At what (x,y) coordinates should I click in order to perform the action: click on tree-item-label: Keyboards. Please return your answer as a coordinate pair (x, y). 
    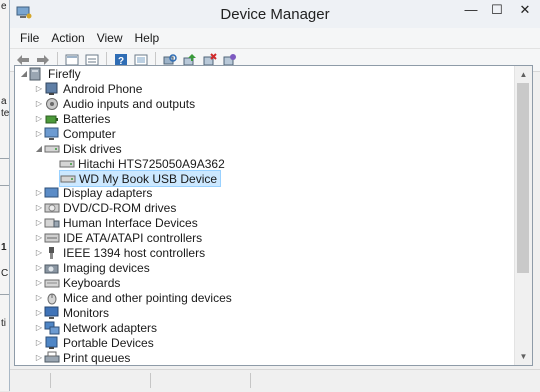
    Looking at the image, I should click on (92, 282).